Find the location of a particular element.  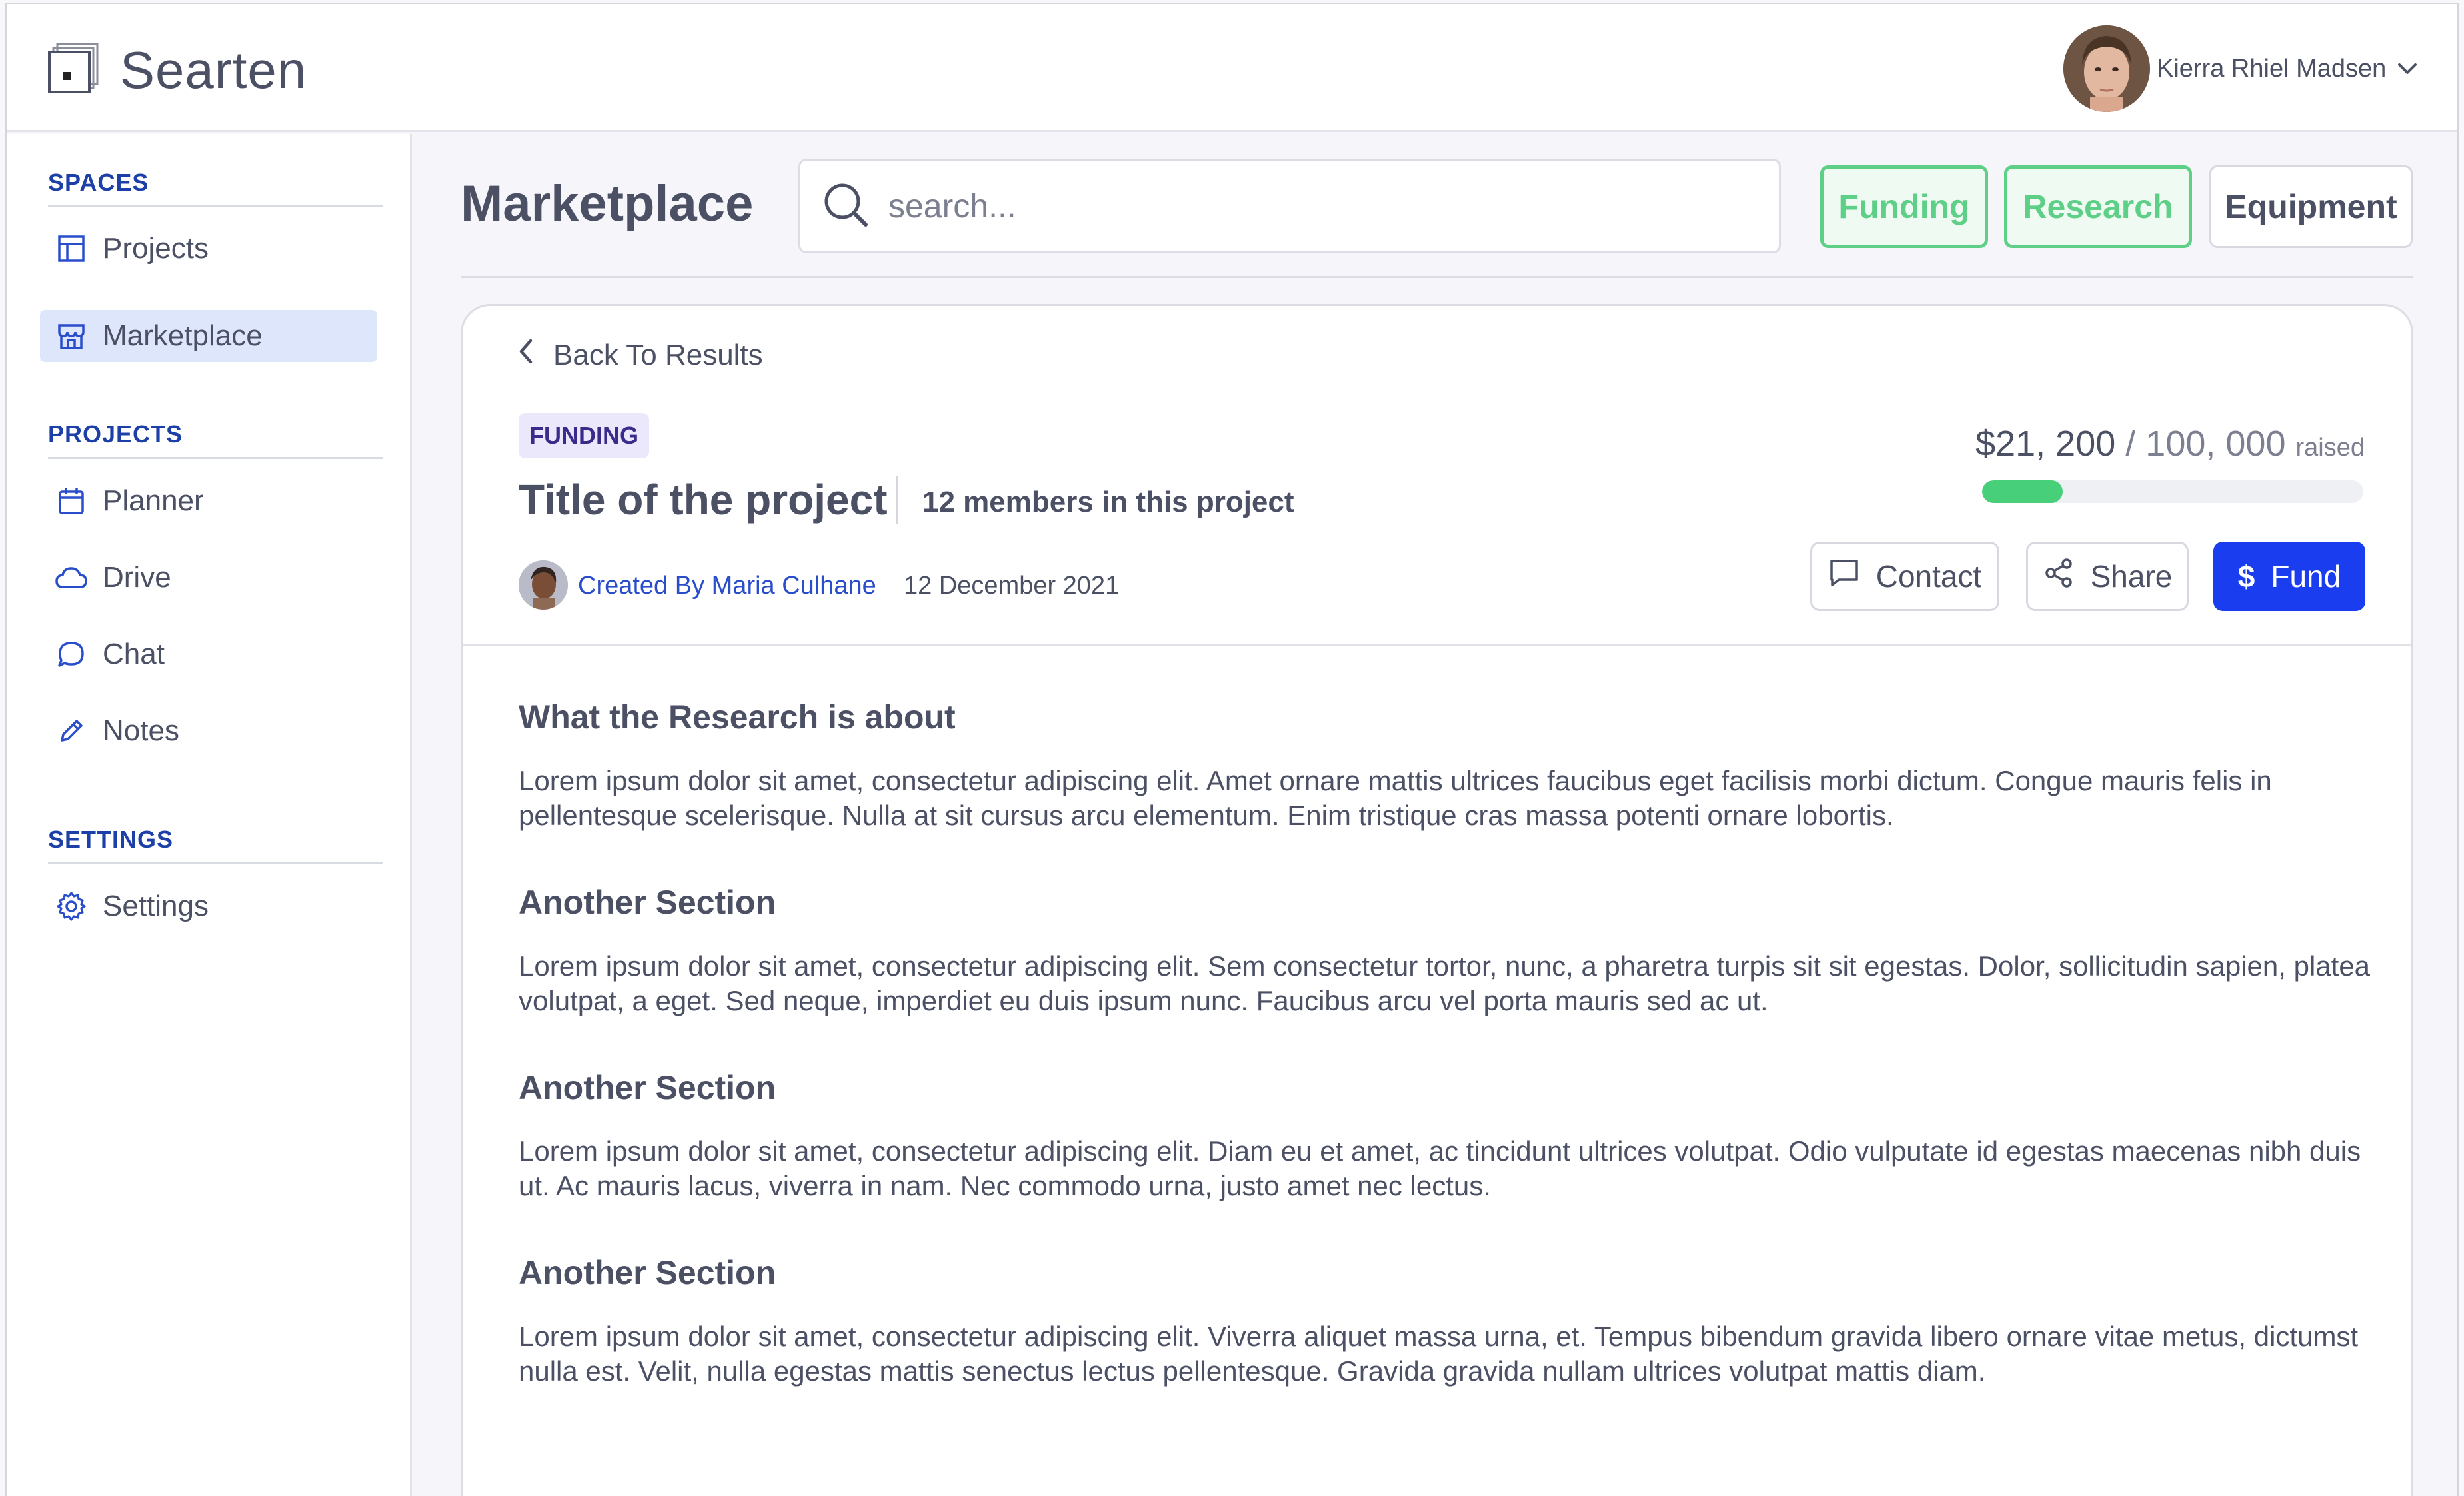

search-field is located at coordinates (1289, 206).